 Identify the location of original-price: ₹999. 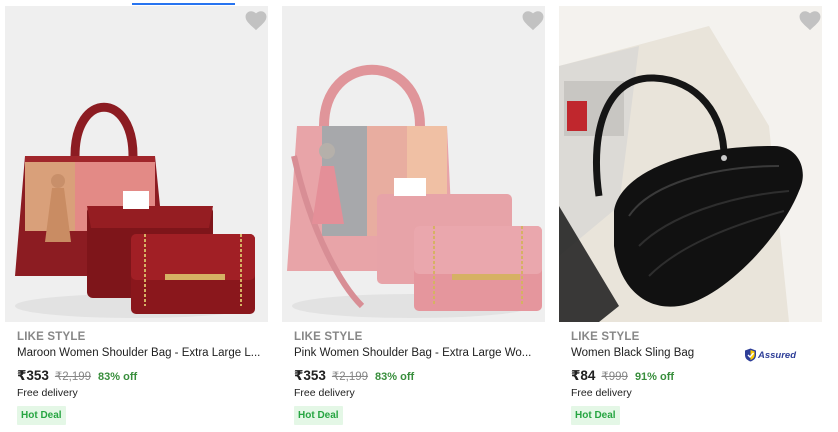
(614, 377).